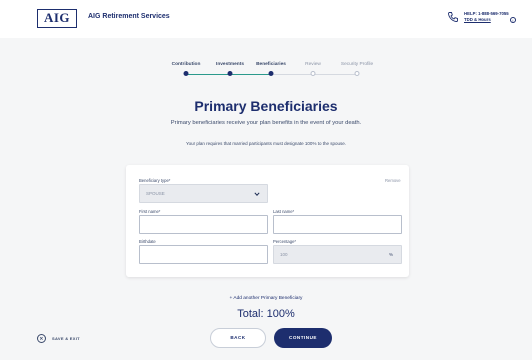 This screenshot has width=532, height=360. I want to click on first-name-input, so click(203, 224).